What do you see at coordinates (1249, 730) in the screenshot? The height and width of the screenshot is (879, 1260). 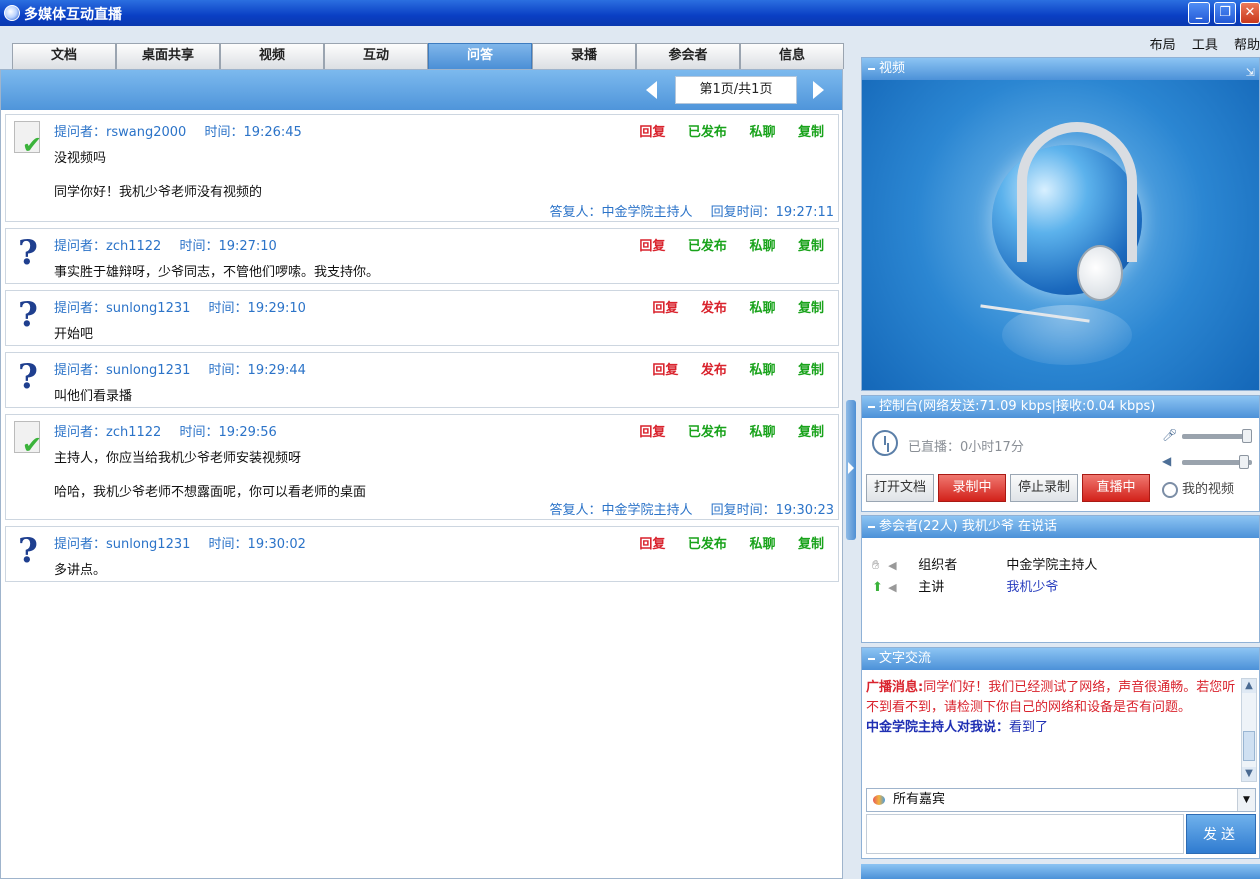 I see `chat-scrollbar: ▲ ▼` at bounding box center [1249, 730].